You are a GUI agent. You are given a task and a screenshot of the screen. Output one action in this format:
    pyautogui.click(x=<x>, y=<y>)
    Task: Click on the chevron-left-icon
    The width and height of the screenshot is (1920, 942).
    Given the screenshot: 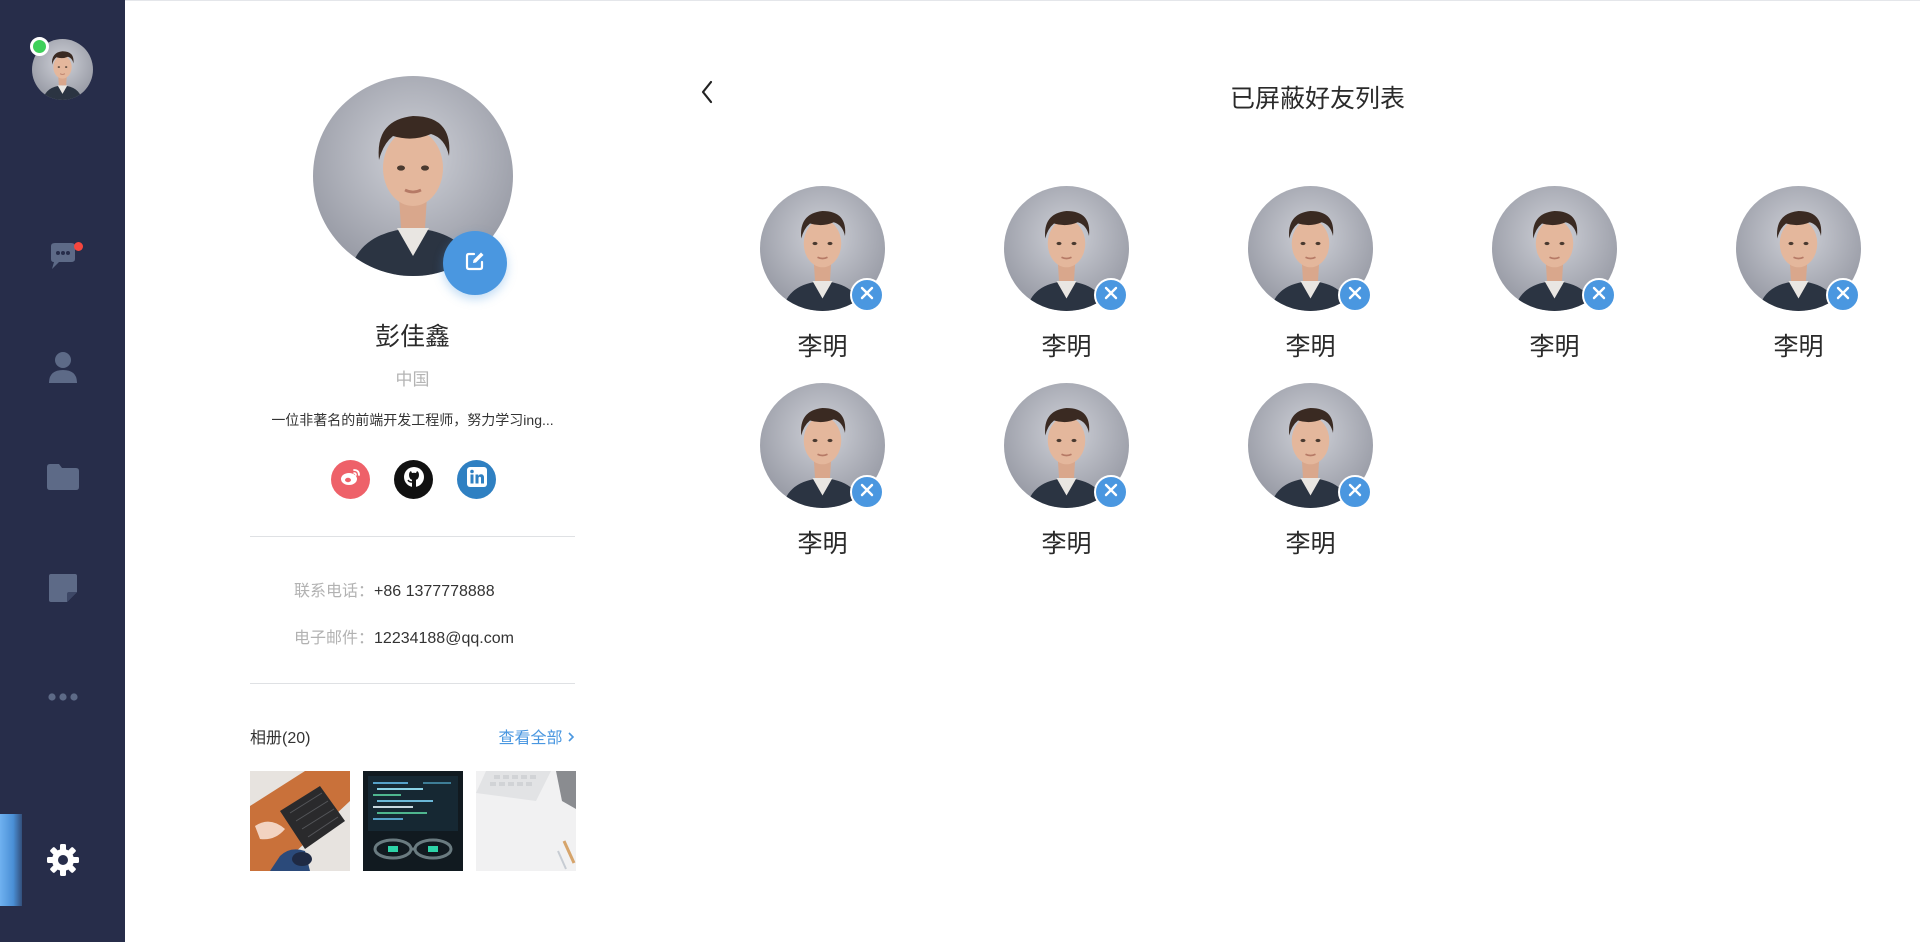 What is the action you would take?
    pyautogui.click(x=707, y=94)
    